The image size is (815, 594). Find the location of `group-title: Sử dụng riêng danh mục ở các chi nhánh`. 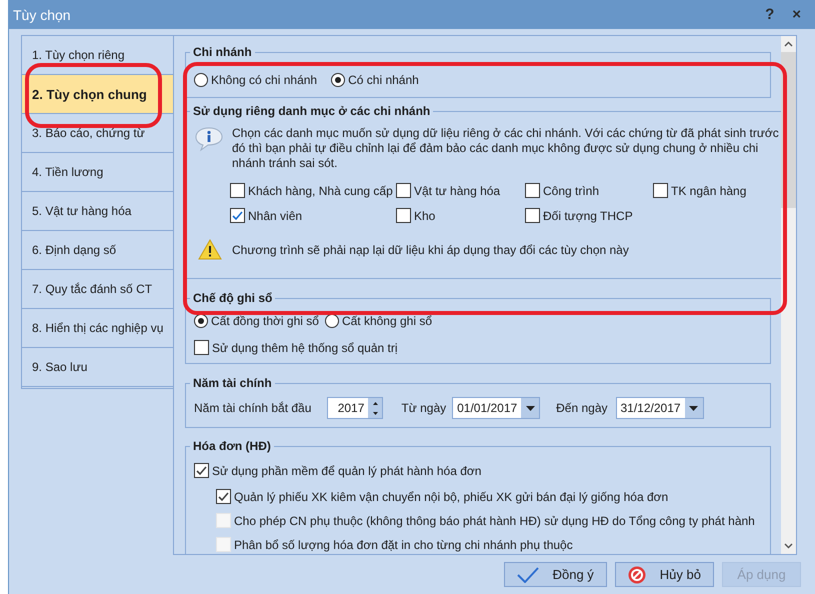

group-title: Sử dụng riêng danh mục ở các chi nhánh is located at coordinates (312, 111).